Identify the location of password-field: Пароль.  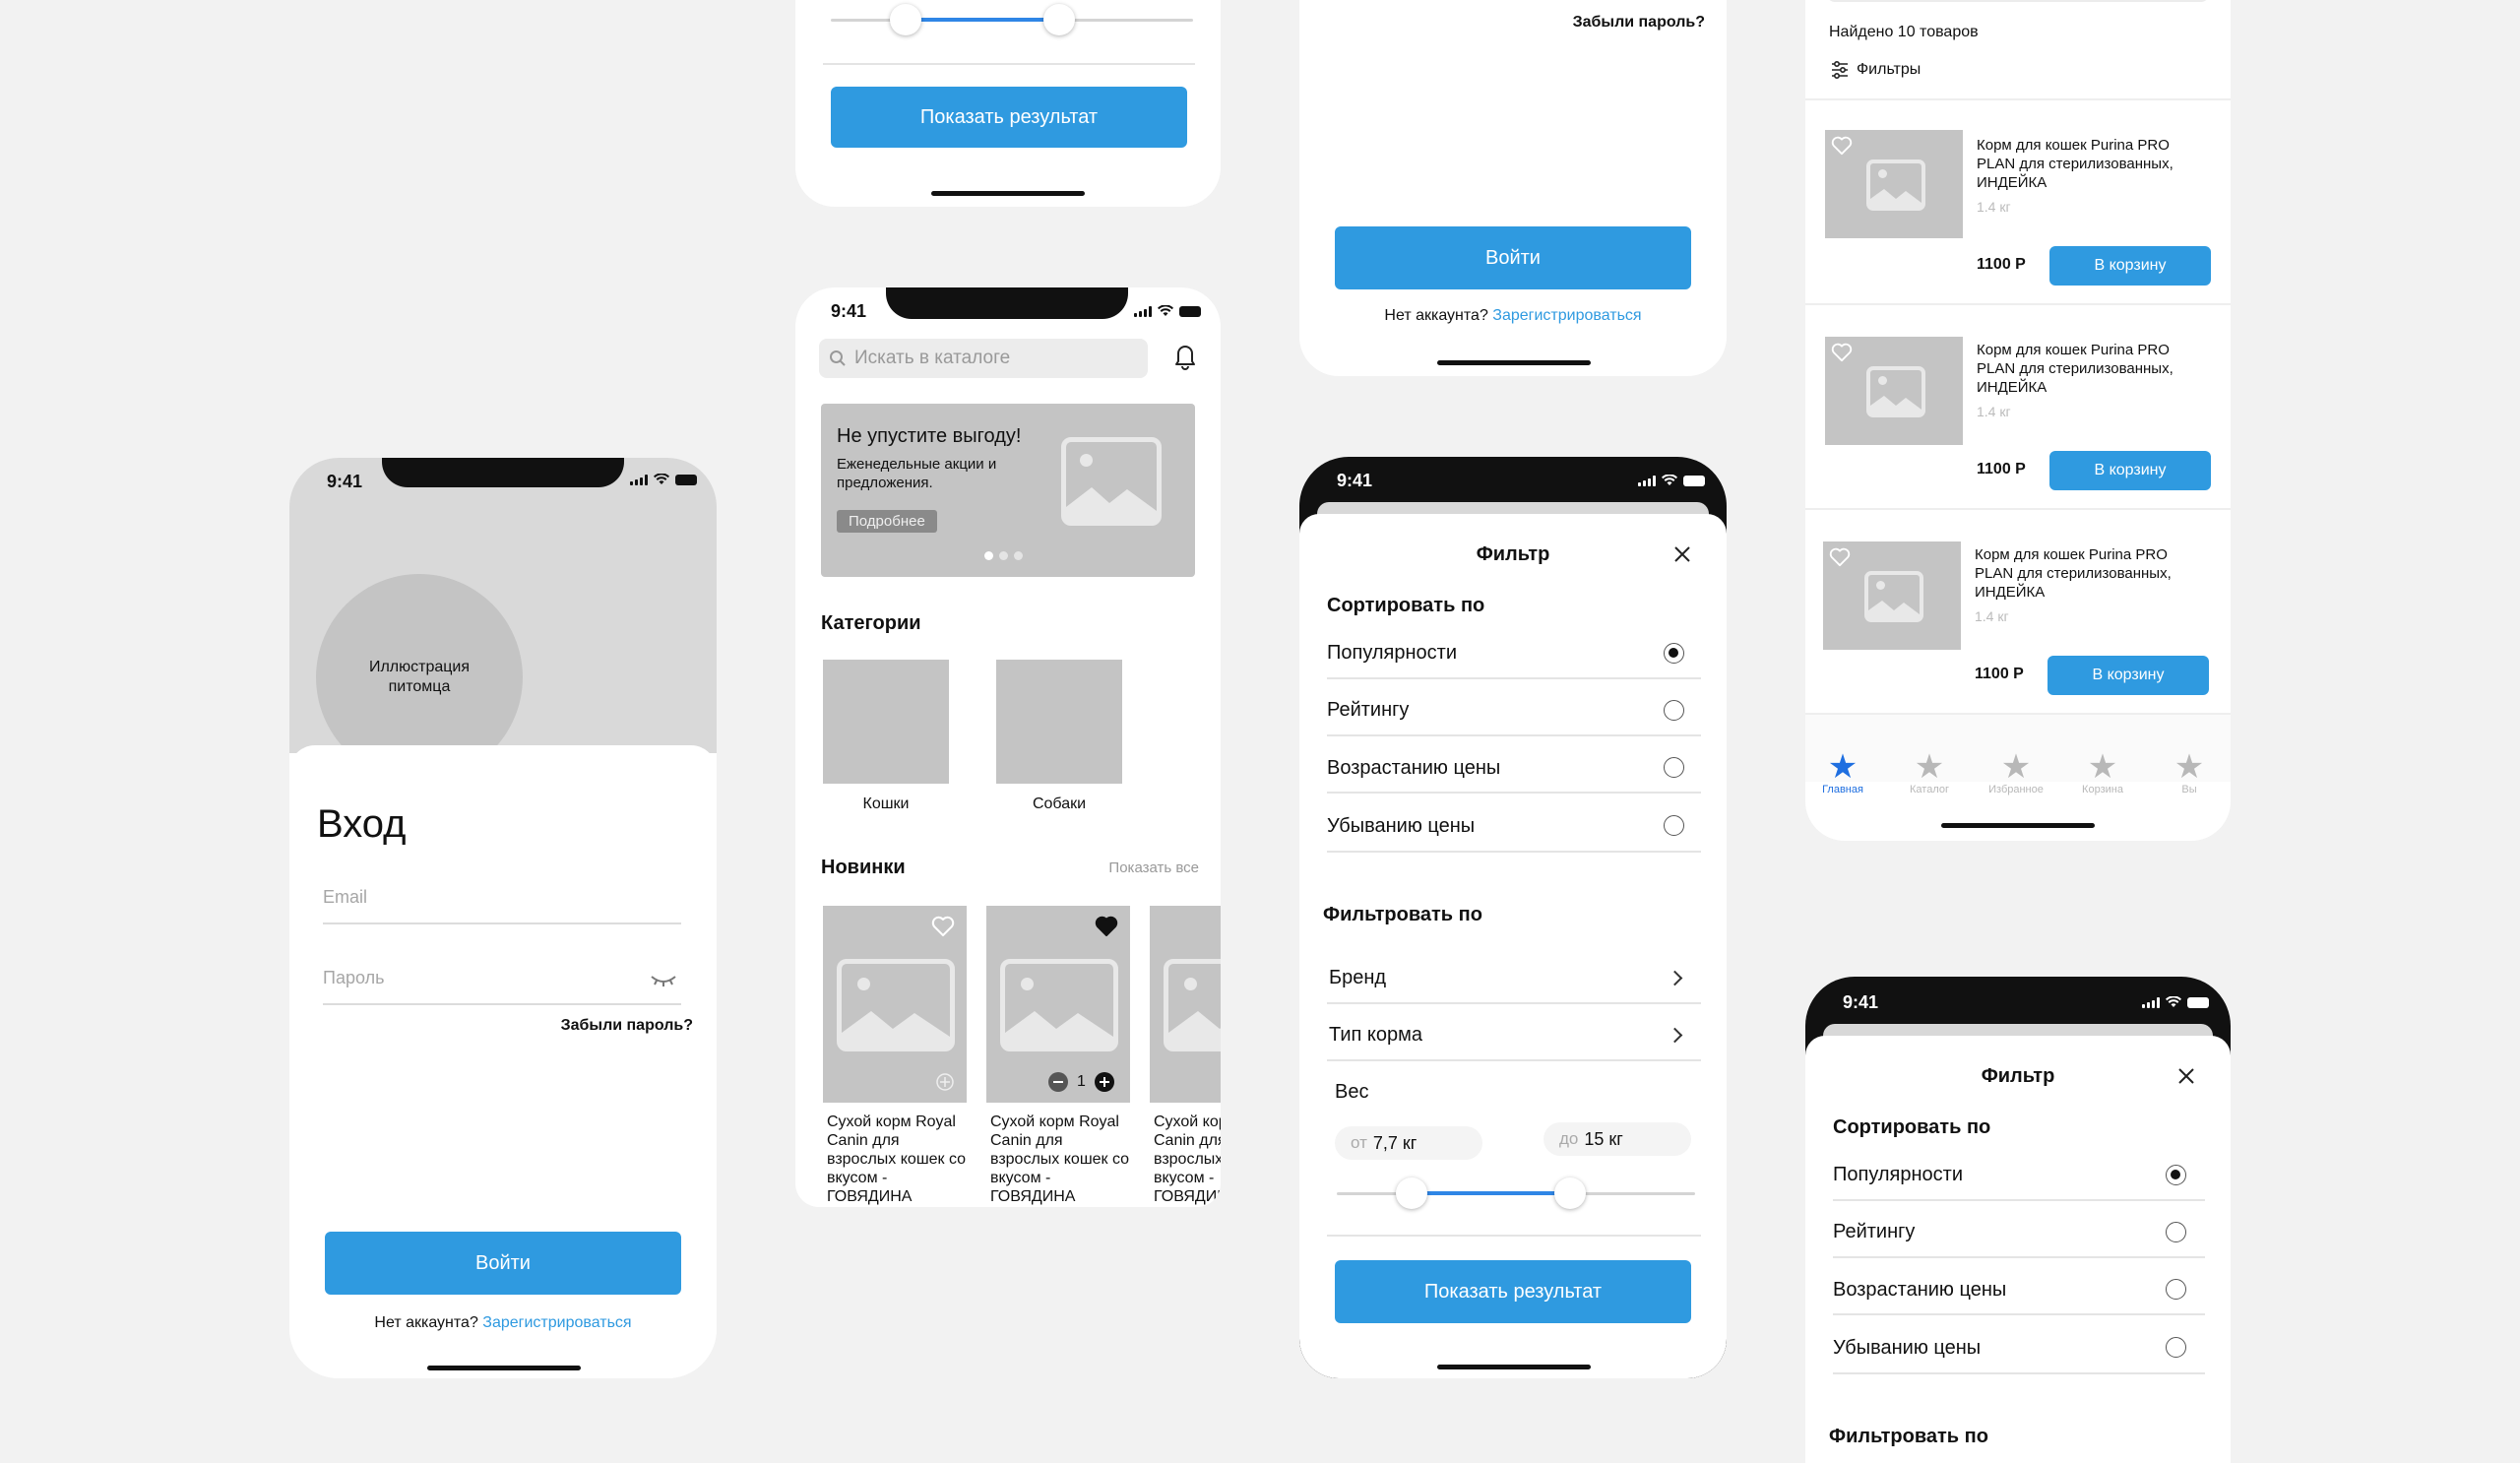
(353, 978).